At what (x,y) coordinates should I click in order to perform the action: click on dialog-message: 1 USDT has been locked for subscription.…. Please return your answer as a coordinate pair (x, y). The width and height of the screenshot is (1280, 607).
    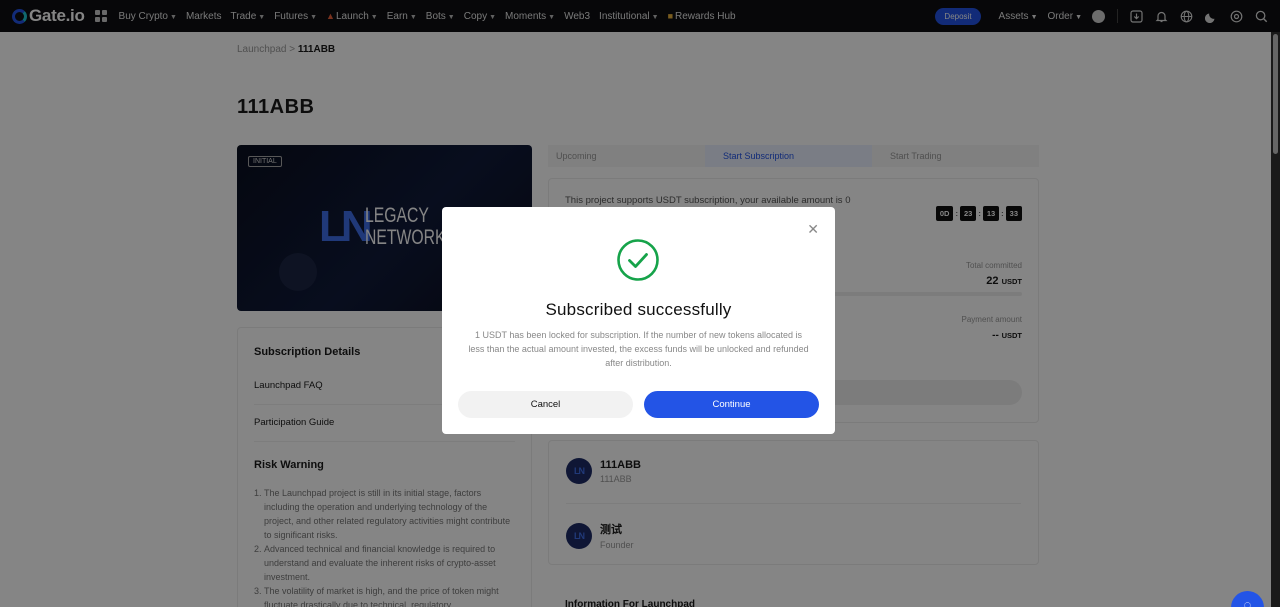
    Looking at the image, I should click on (638, 349).